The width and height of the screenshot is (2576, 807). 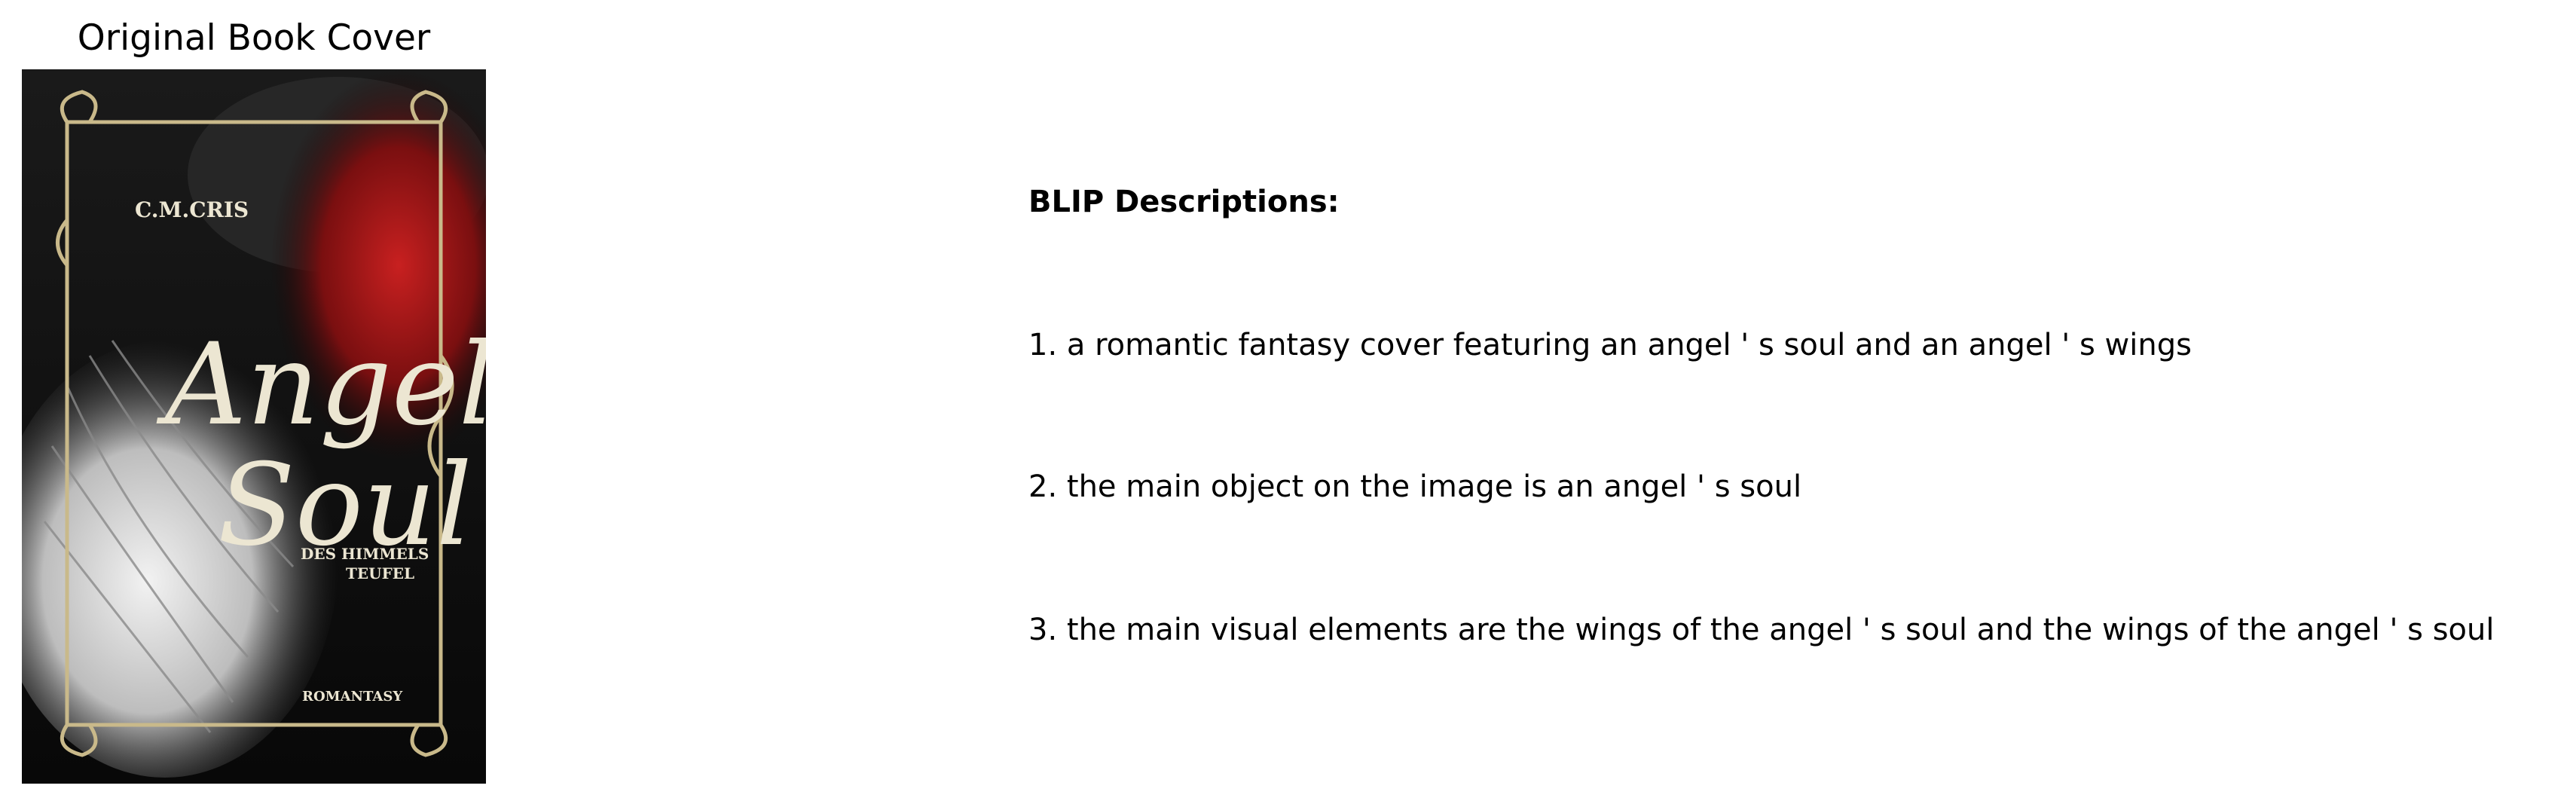 I want to click on cover-author: C.M.CRIS, so click(x=192, y=209).